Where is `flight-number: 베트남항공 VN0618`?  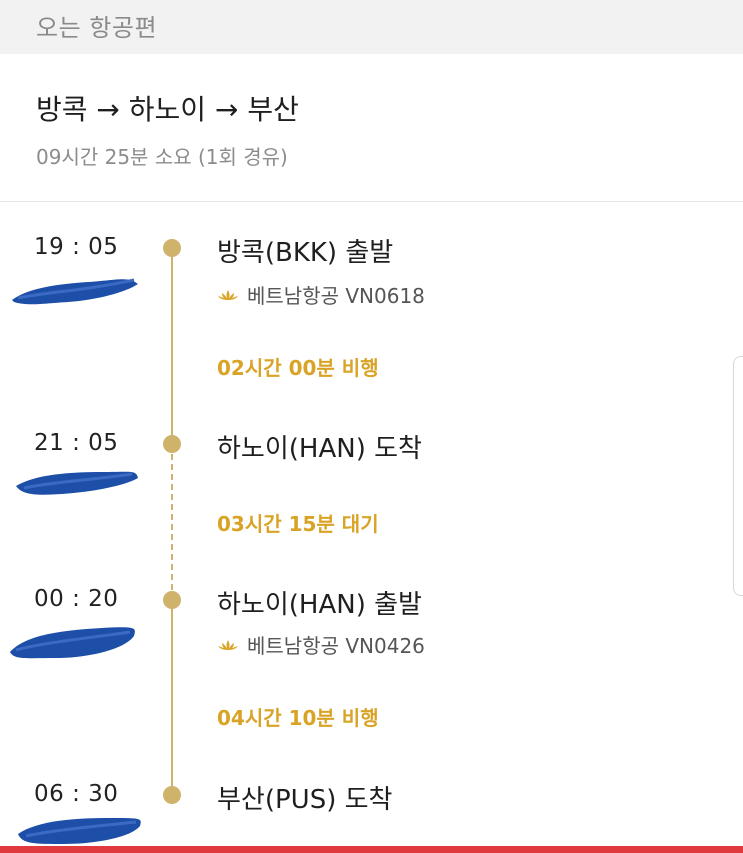 flight-number: 베트남항공 VN0618 is located at coordinates (336, 296).